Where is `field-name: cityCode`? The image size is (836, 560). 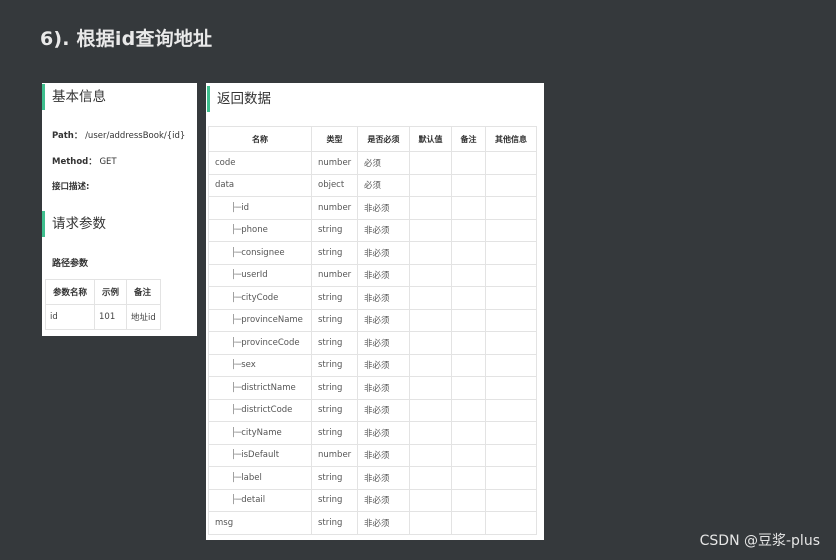 field-name: cityCode is located at coordinates (260, 297).